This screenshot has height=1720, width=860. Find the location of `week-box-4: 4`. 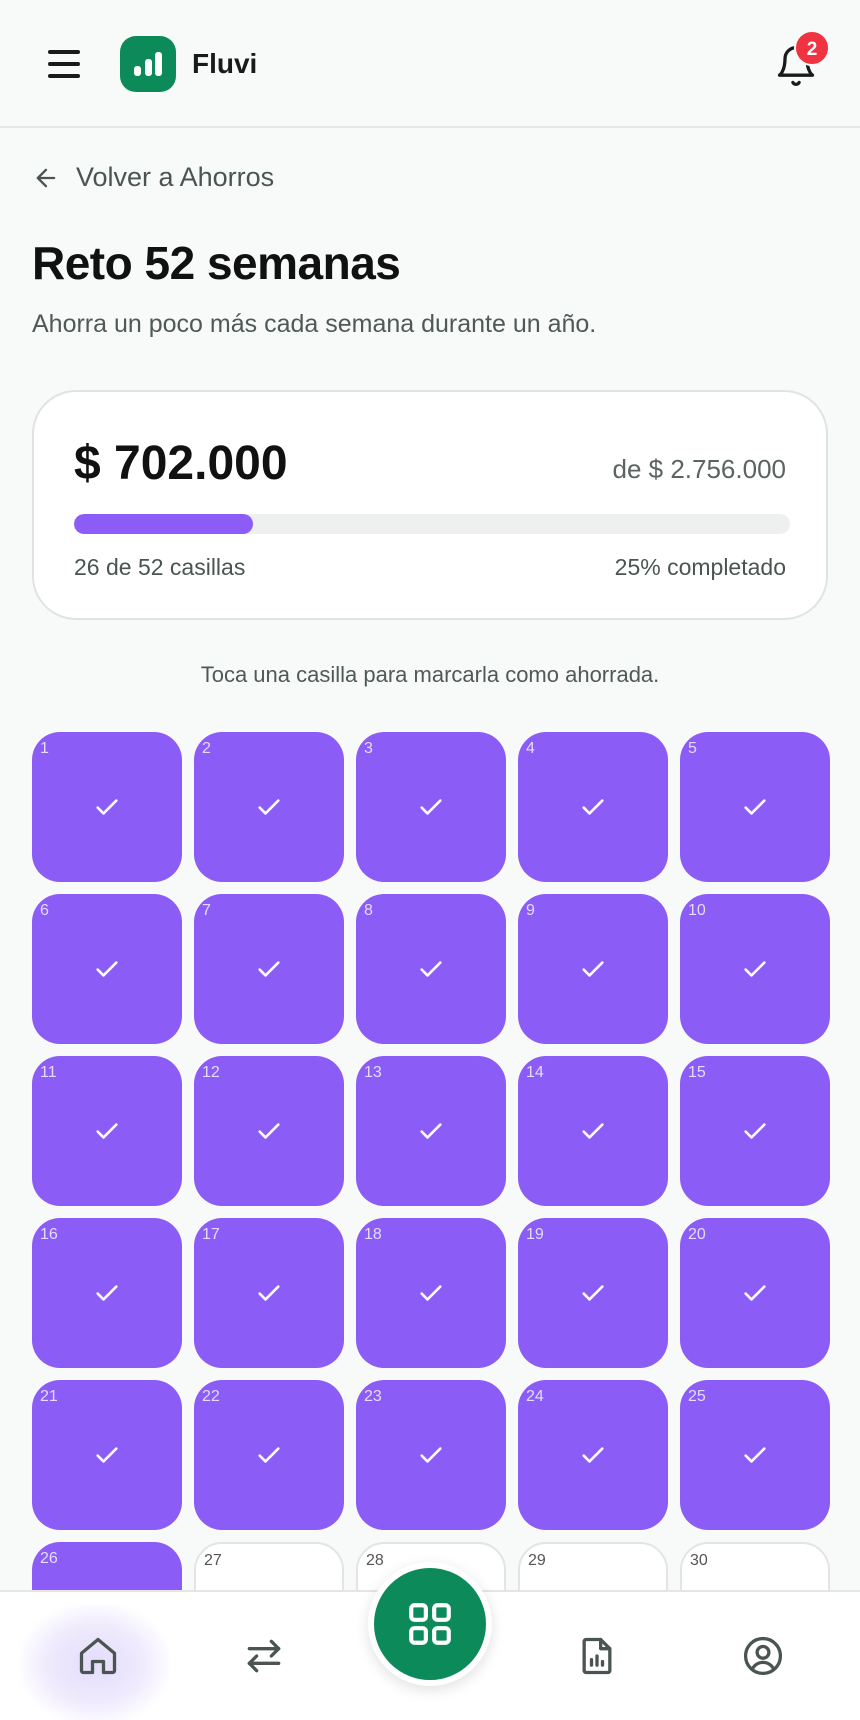

week-box-4: 4 is located at coordinates (593, 807).